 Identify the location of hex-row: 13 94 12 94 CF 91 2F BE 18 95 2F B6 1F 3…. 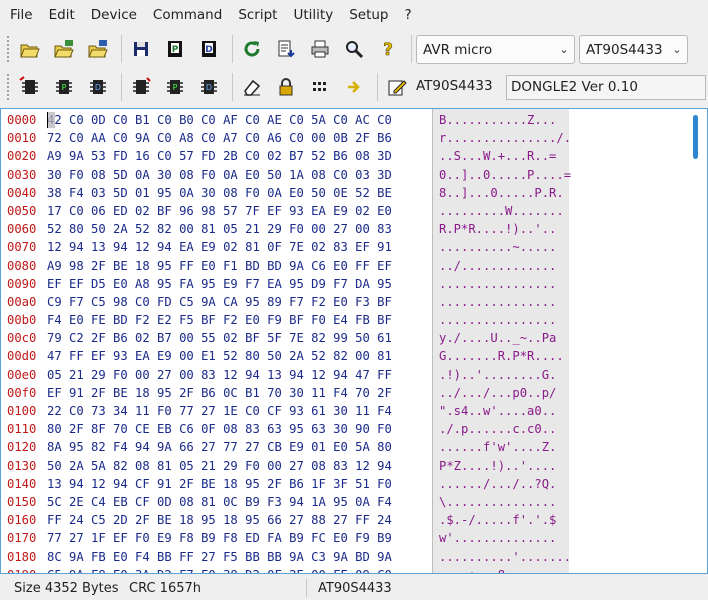
(237, 484).